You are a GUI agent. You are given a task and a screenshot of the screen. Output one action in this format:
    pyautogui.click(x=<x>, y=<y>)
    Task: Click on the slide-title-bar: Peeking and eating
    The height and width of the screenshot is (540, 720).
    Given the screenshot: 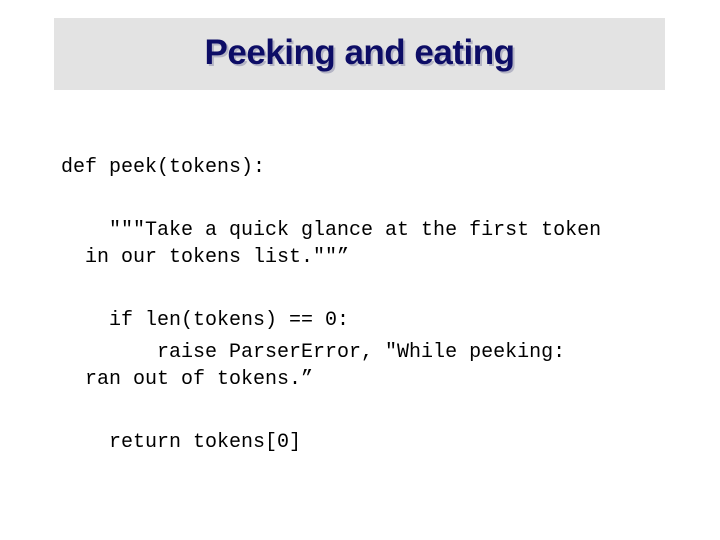 What is the action you would take?
    pyautogui.click(x=359, y=54)
    